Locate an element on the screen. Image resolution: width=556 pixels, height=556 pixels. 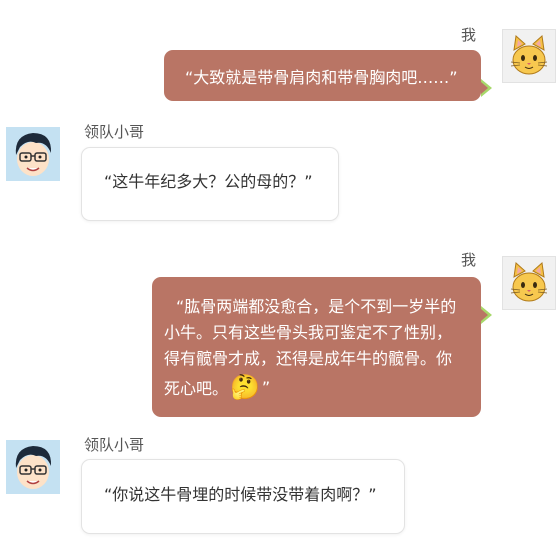
closing-quote: ” is located at coordinates (266, 387).